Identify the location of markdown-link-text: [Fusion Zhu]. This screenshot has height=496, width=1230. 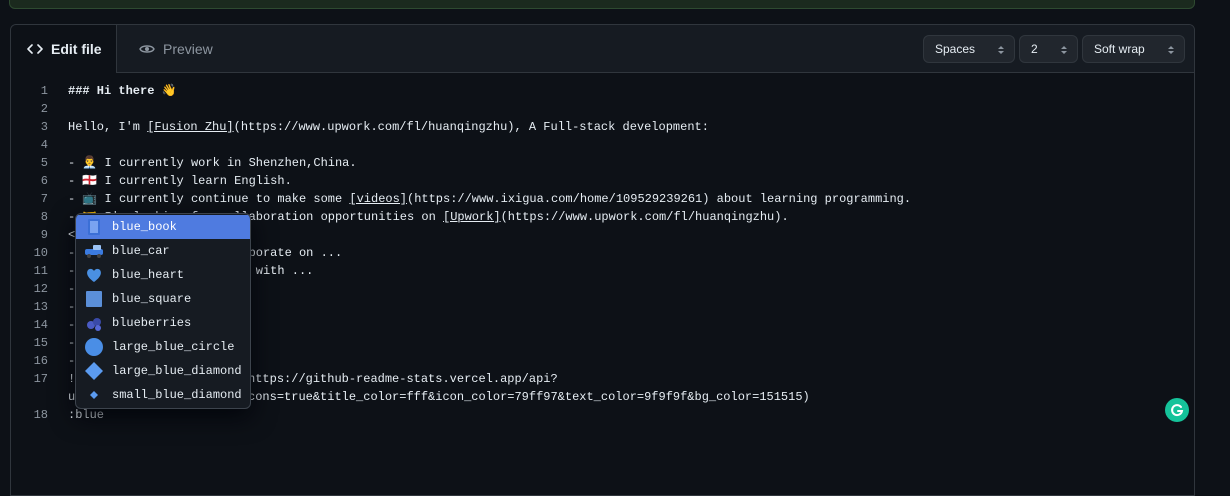
(190, 127).